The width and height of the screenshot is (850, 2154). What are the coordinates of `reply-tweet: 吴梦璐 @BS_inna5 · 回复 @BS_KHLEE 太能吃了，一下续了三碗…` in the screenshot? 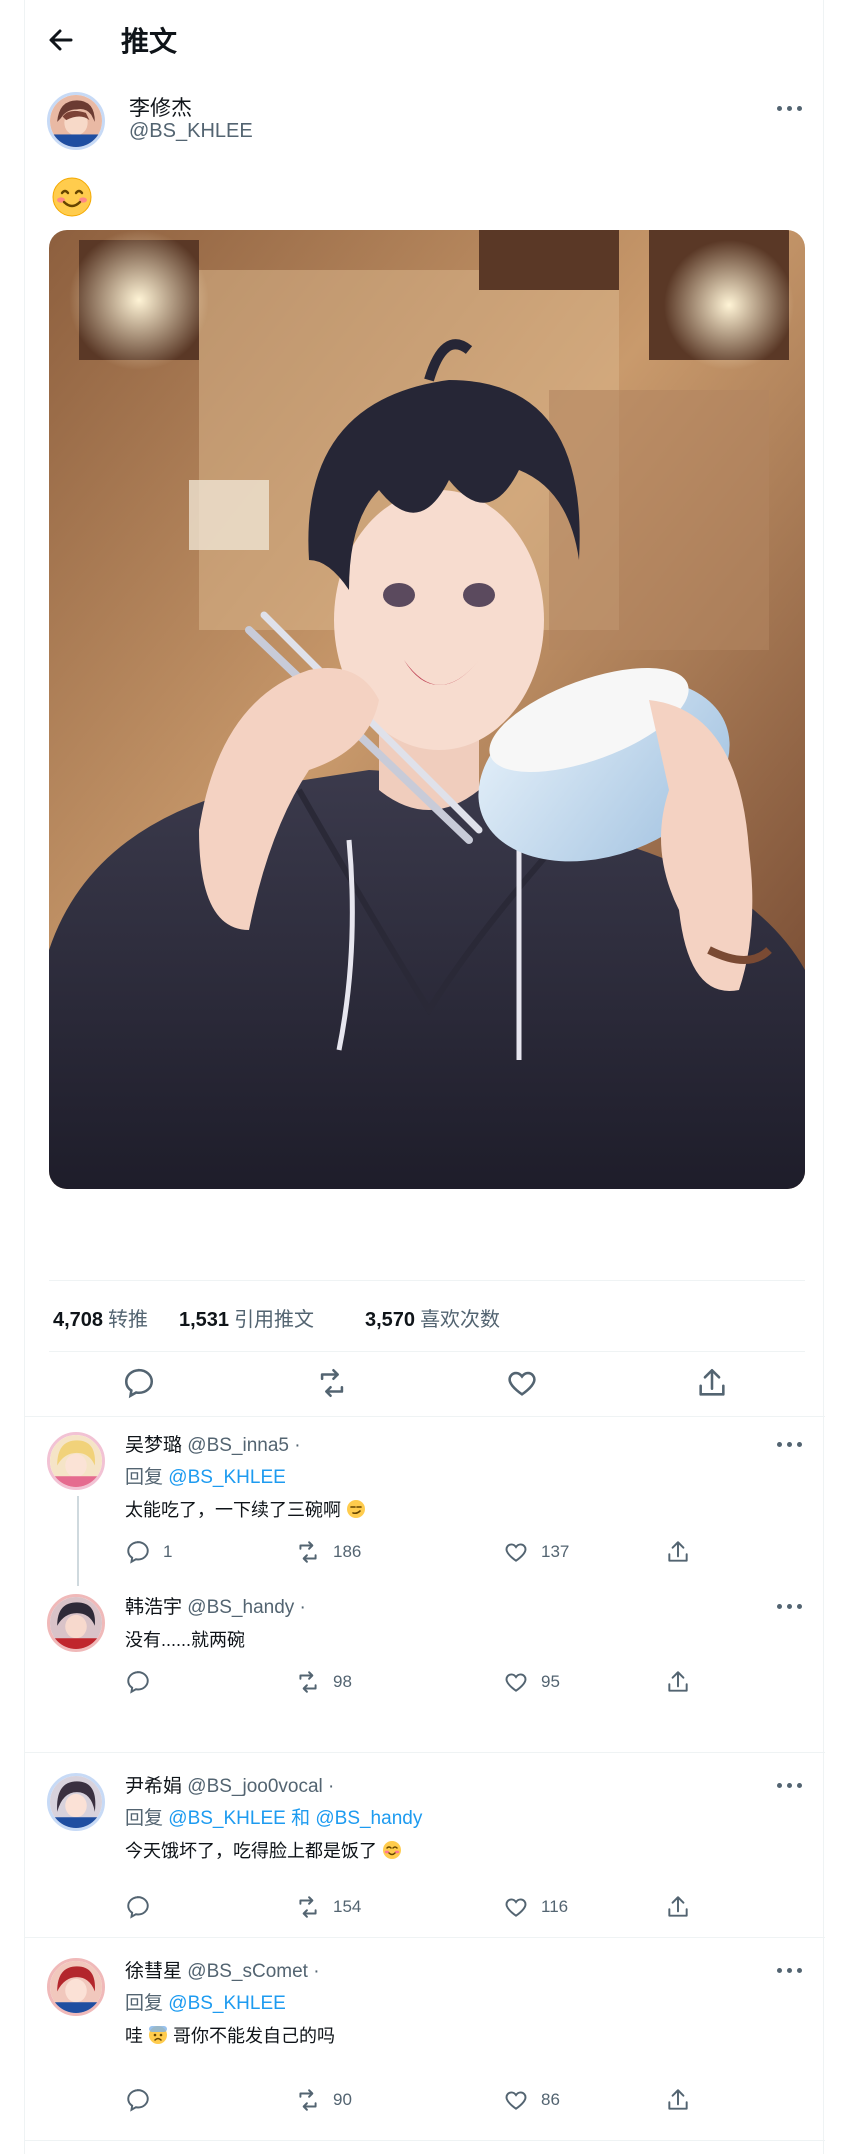 It's located at (425, 1501).